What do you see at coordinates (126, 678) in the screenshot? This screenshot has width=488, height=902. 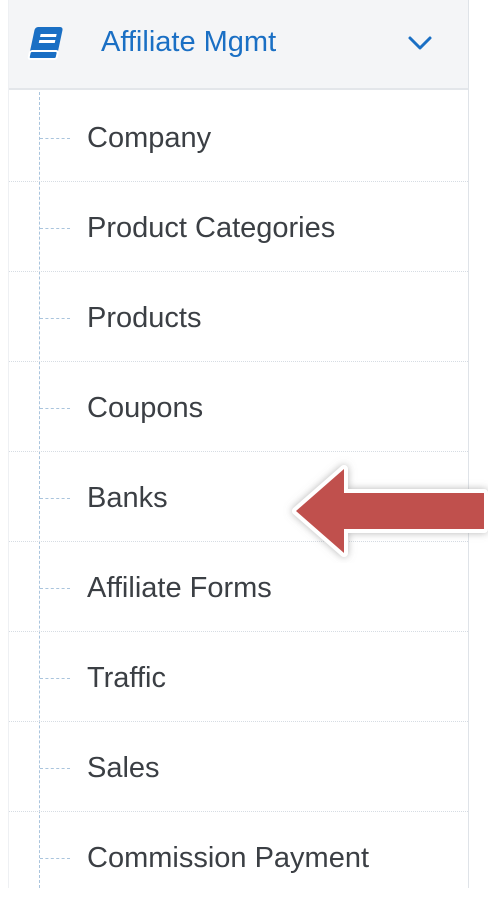 I see `submenu-item-label: Traffic` at bounding box center [126, 678].